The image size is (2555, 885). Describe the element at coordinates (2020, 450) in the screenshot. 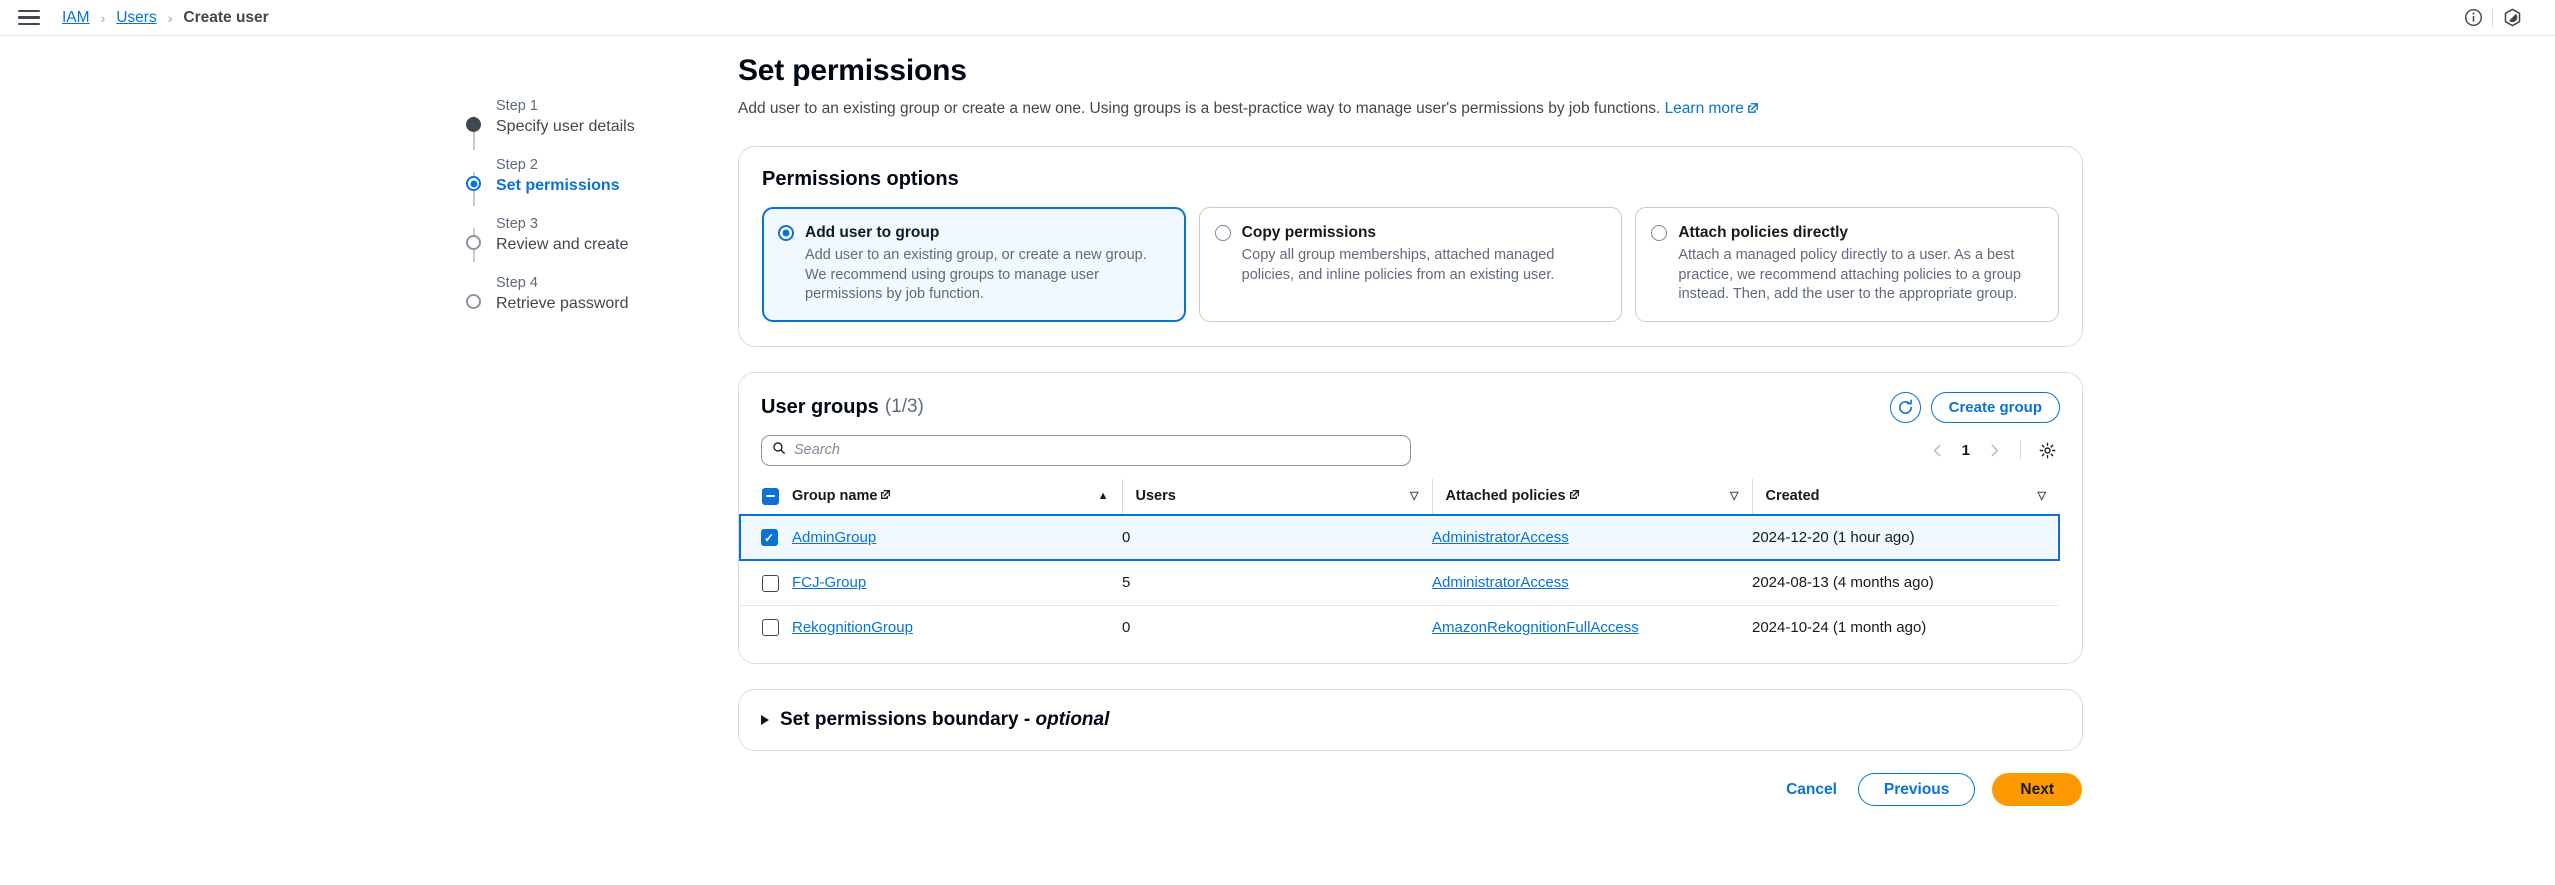

I see `toolbar-divider` at that location.